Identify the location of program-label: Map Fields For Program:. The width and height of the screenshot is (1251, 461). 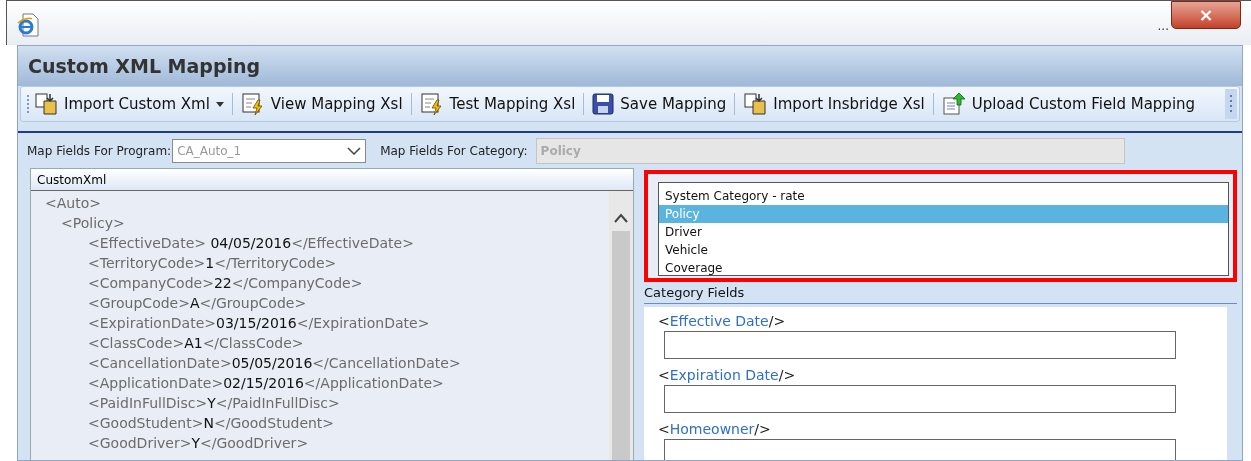
(99, 151).